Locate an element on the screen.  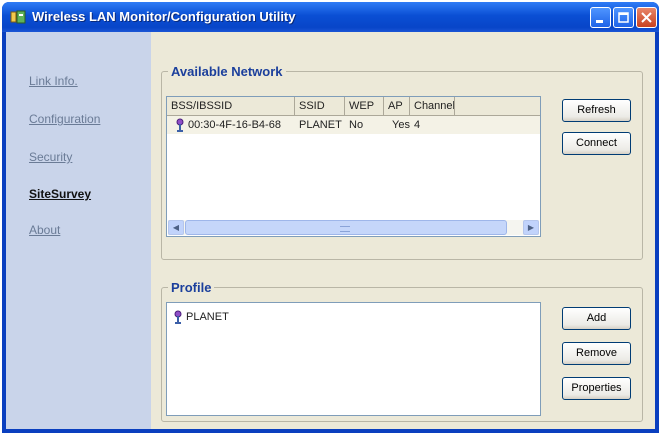
column-header-ssid: SSID is located at coordinates (320, 106).